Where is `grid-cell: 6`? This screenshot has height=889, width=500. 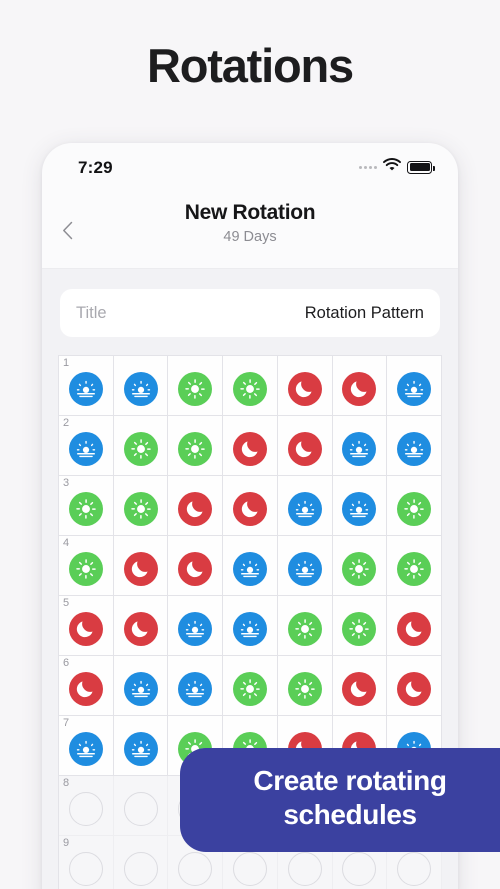 grid-cell: 6 is located at coordinates (86, 686).